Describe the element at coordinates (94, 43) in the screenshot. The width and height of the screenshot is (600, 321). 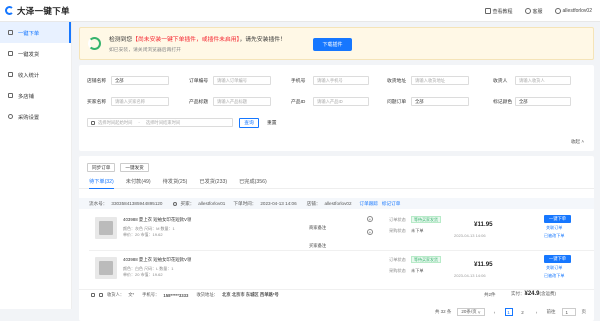
I see `plugin-icon` at that location.